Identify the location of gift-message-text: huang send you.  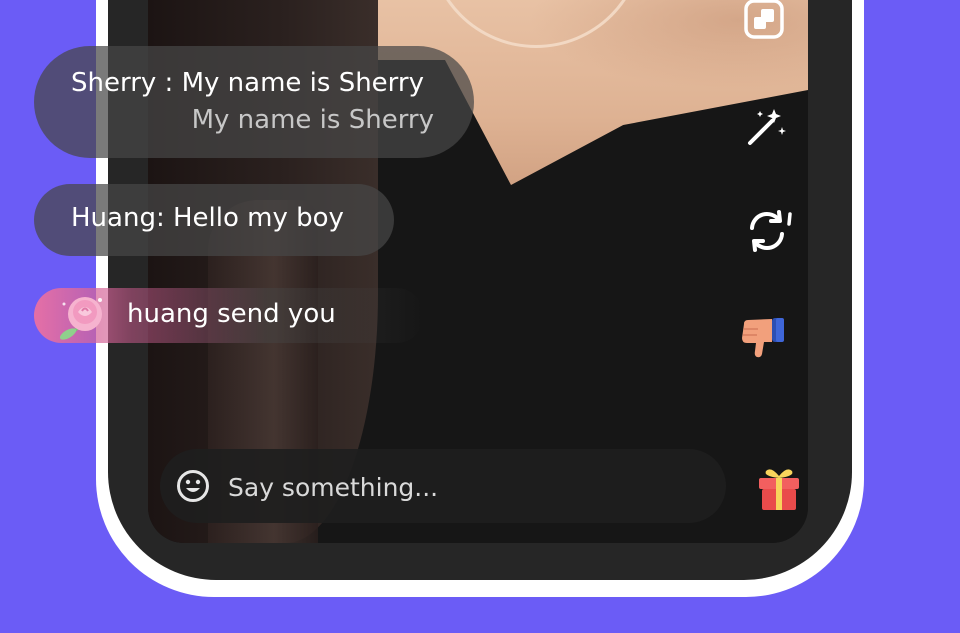
(231, 314).